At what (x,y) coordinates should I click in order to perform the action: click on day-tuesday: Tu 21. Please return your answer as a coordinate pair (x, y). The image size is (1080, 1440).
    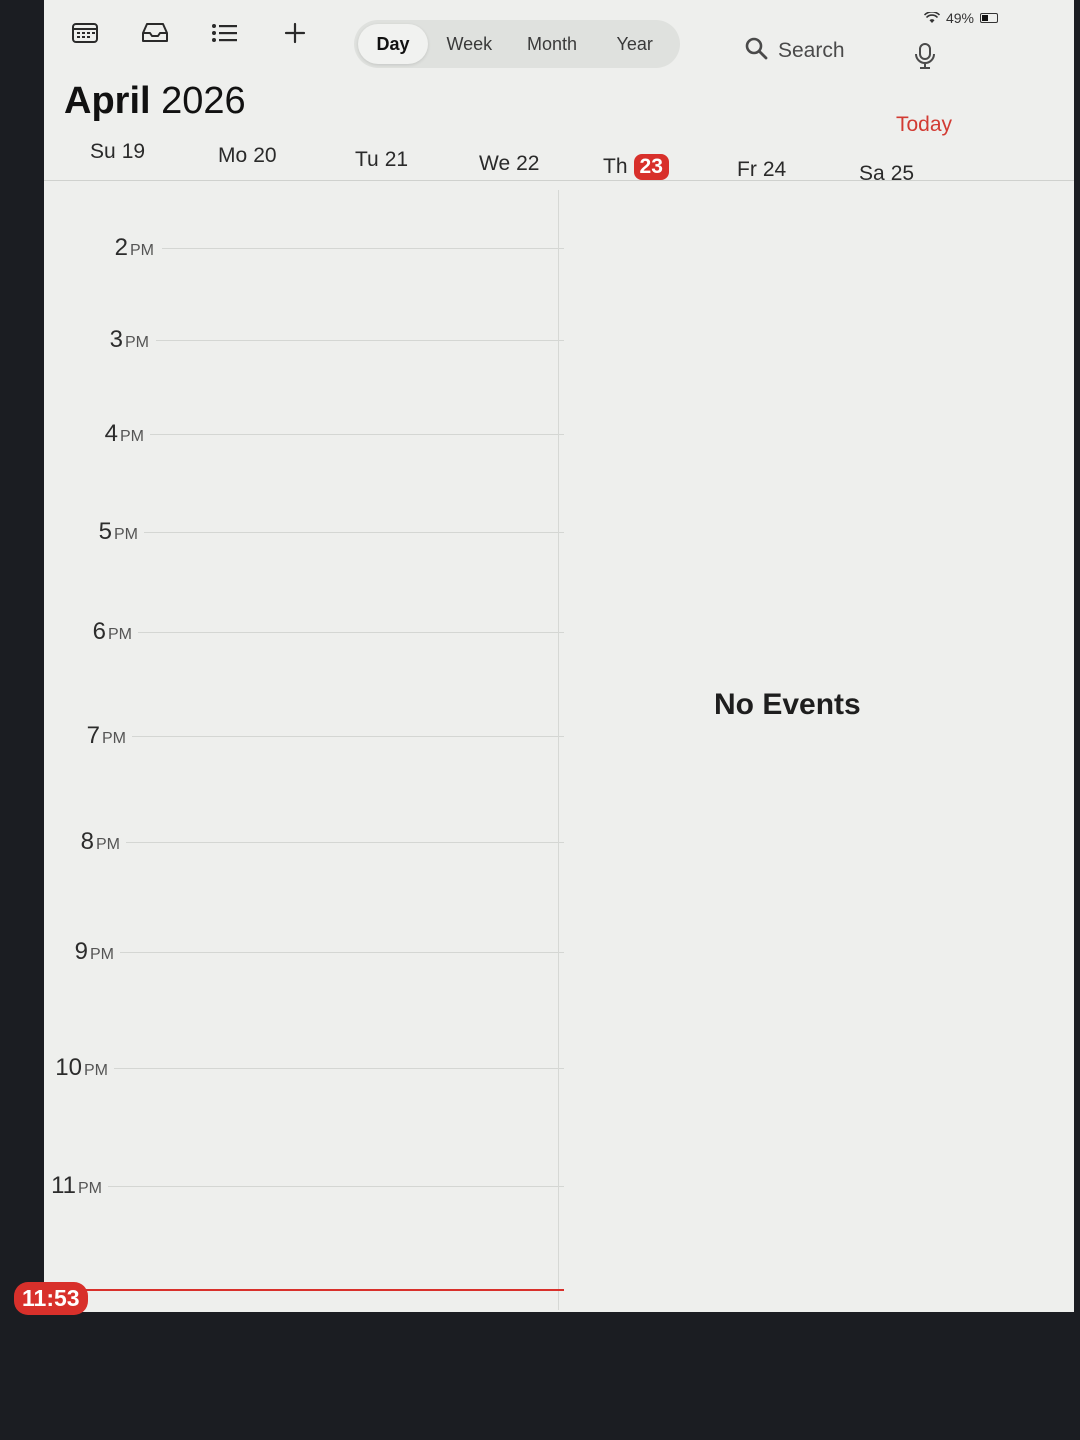
    Looking at the image, I should click on (381, 160).